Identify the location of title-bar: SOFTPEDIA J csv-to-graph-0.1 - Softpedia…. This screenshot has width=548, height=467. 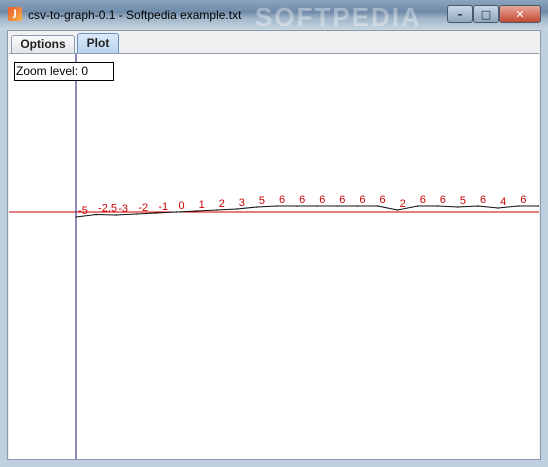
(274, 16).